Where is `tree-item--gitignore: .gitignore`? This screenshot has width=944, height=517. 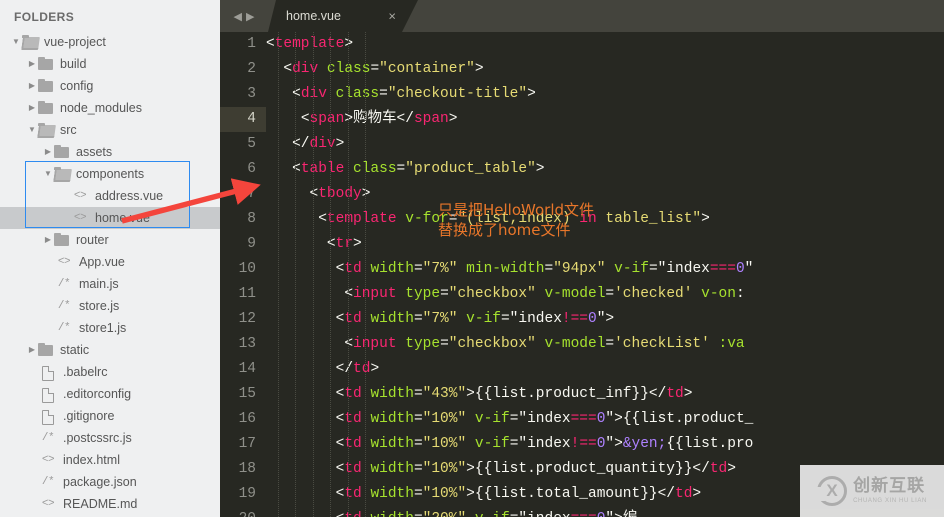 tree-item--gitignore: .gitignore is located at coordinates (110, 416).